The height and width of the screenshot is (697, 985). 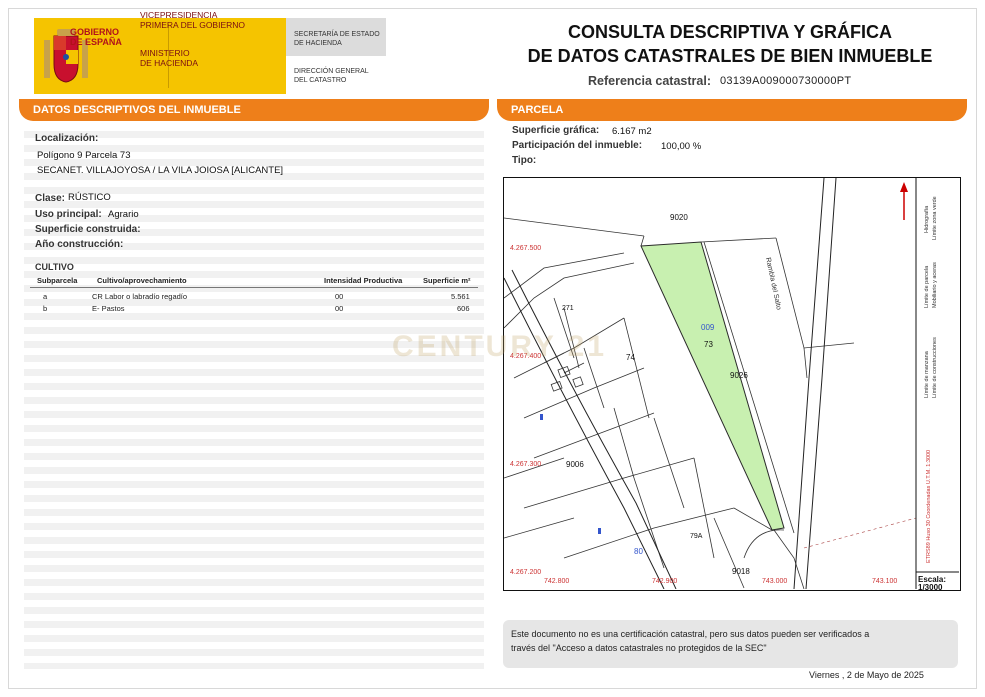 What do you see at coordinates (570, 474) in the screenshot?
I see `hydrography-markers` at bounding box center [570, 474].